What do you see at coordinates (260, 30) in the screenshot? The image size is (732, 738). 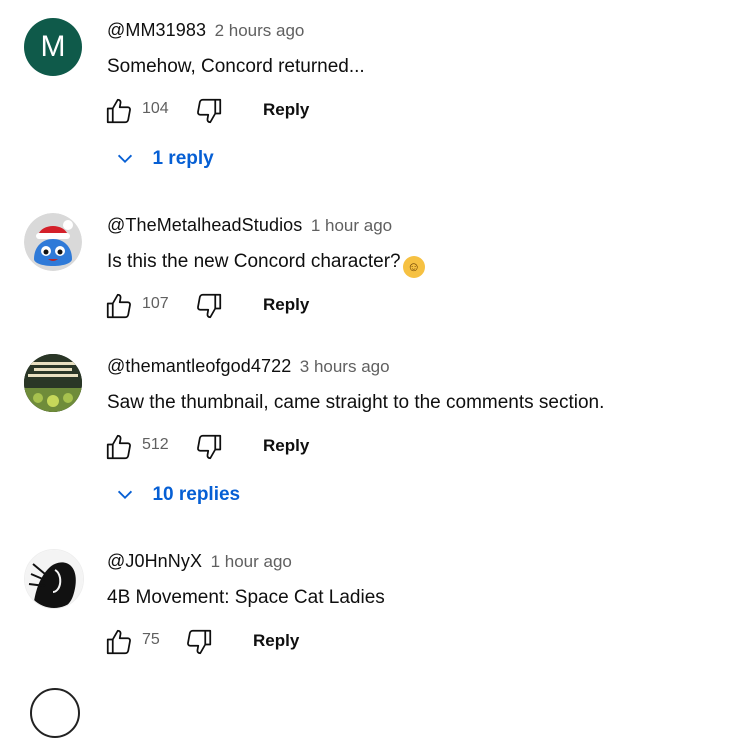 I see `comment-timestamp: 2 hours ago` at bounding box center [260, 30].